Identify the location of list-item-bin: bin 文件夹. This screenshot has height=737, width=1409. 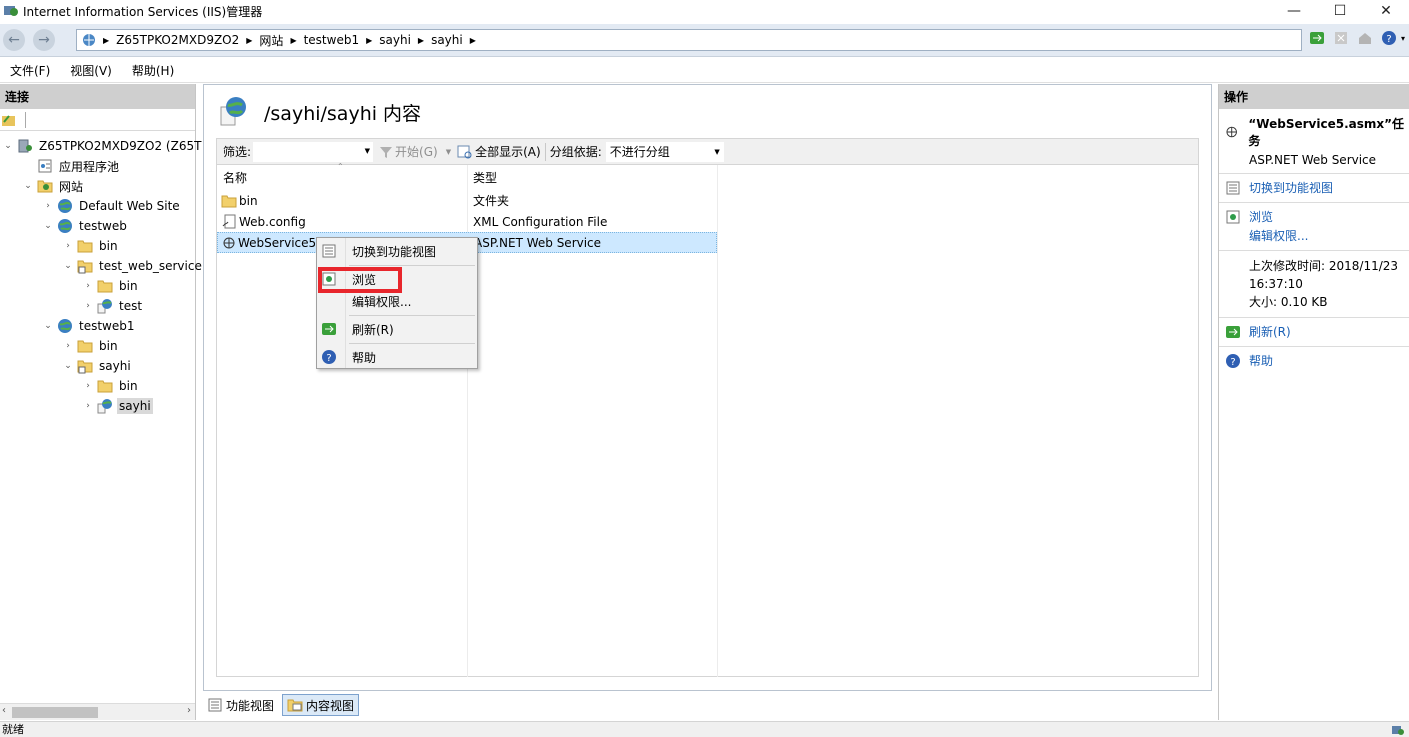
(467, 200).